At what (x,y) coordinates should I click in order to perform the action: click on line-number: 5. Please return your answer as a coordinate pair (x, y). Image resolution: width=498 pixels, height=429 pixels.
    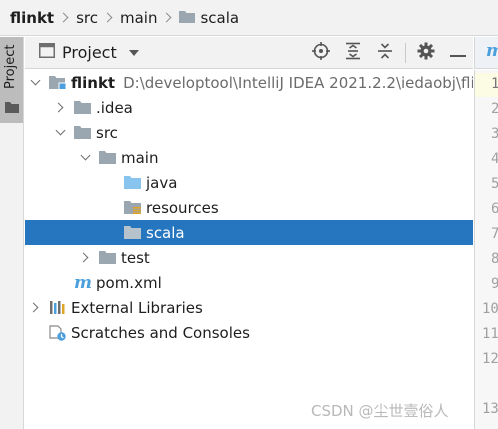
    Looking at the image, I should click on (494, 184).